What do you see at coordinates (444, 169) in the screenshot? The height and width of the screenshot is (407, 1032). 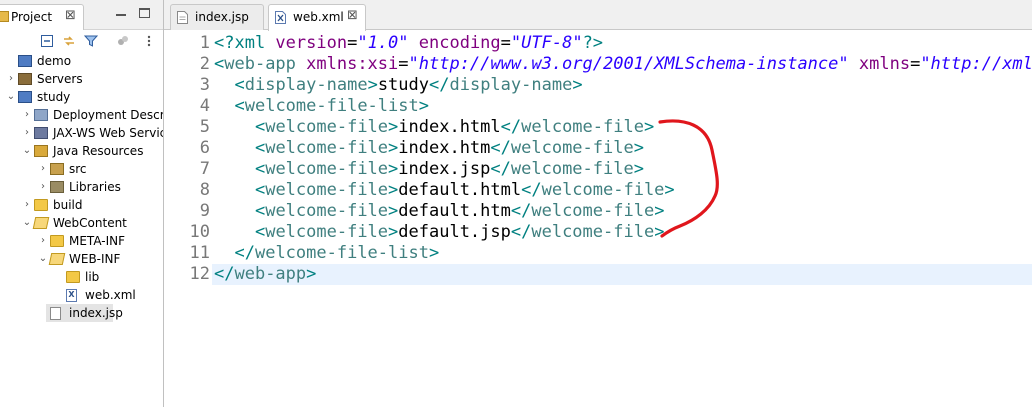 I see `code-token-text: index.jsp` at bounding box center [444, 169].